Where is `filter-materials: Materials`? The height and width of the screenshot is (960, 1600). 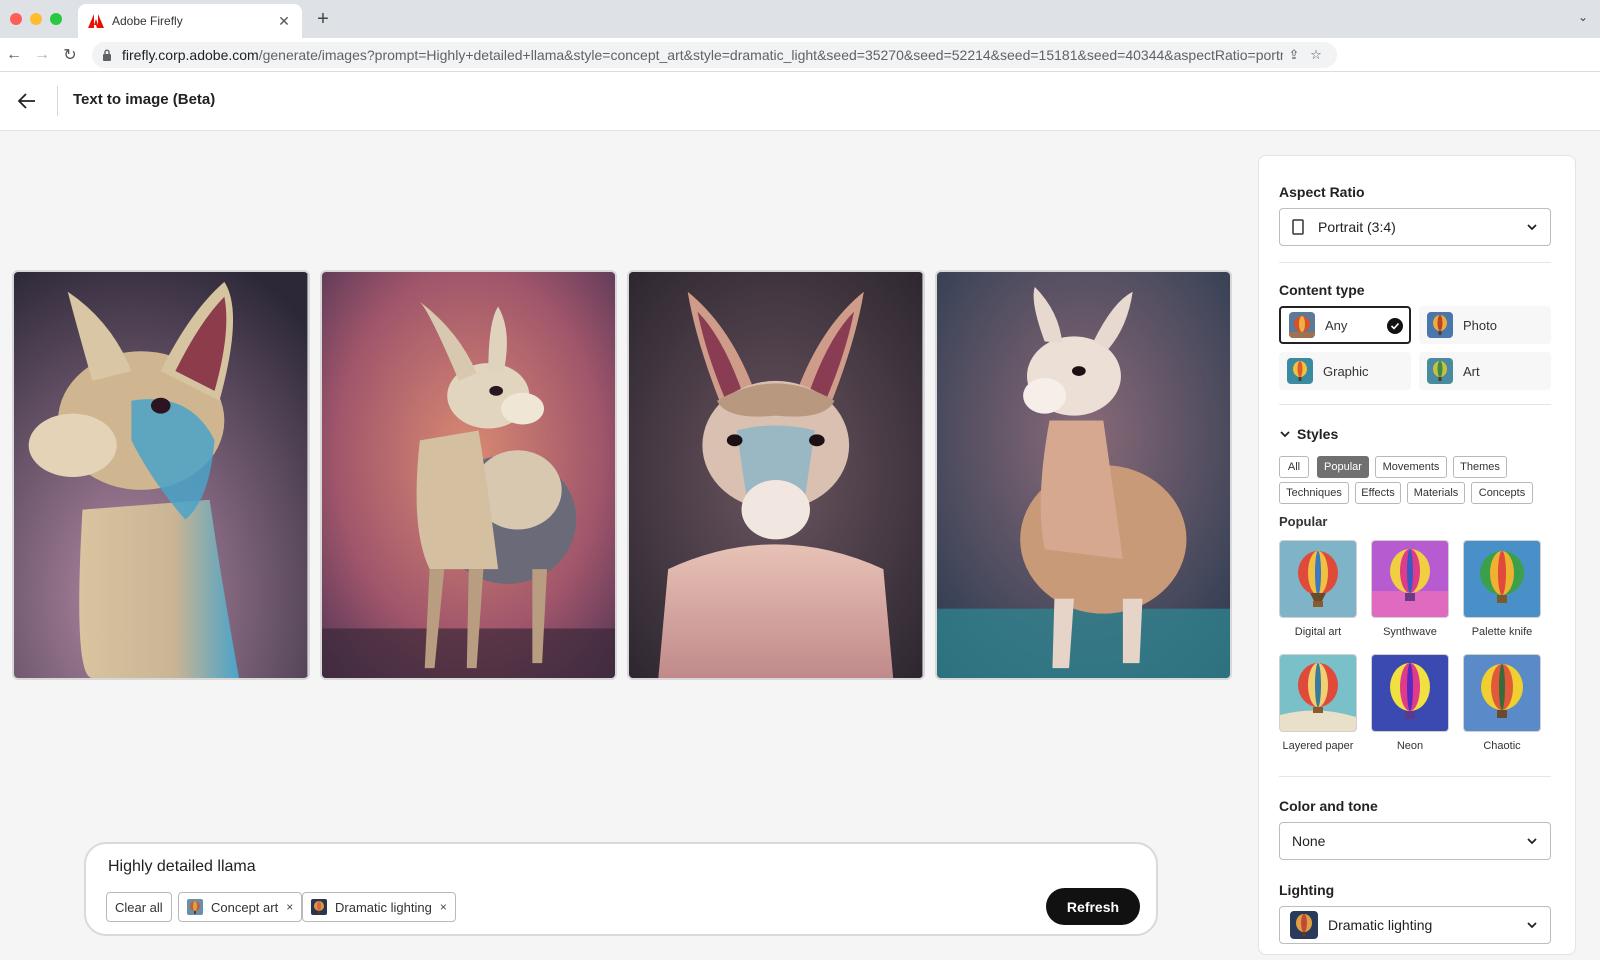
filter-materials: Materials is located at coordinates (1436, 493).